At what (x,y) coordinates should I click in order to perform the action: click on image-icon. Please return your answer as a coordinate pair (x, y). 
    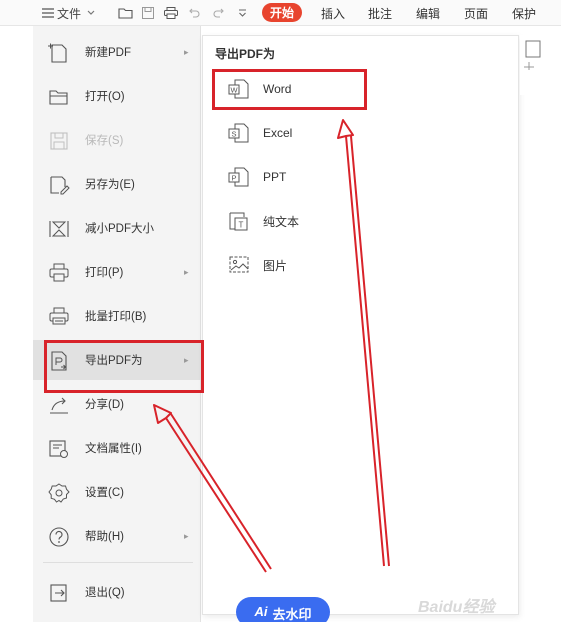
    Looking at the image, I should click on (239, 265).